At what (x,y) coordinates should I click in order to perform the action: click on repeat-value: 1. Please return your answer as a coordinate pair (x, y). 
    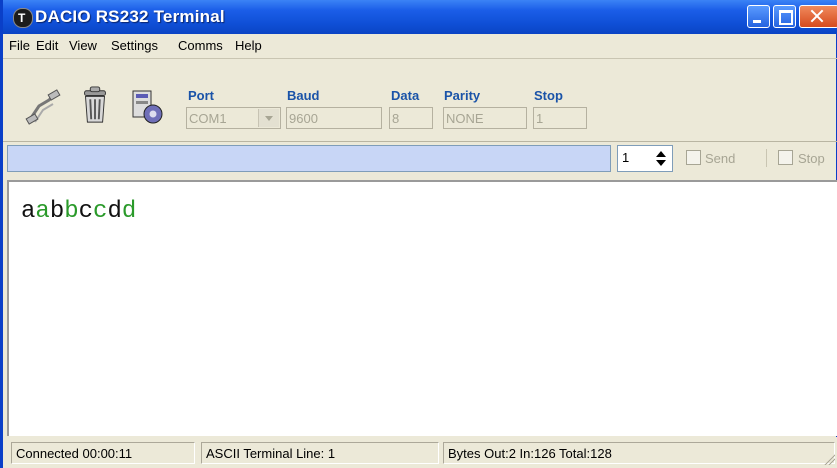
    Looking at the image, I should click on (626, 157).